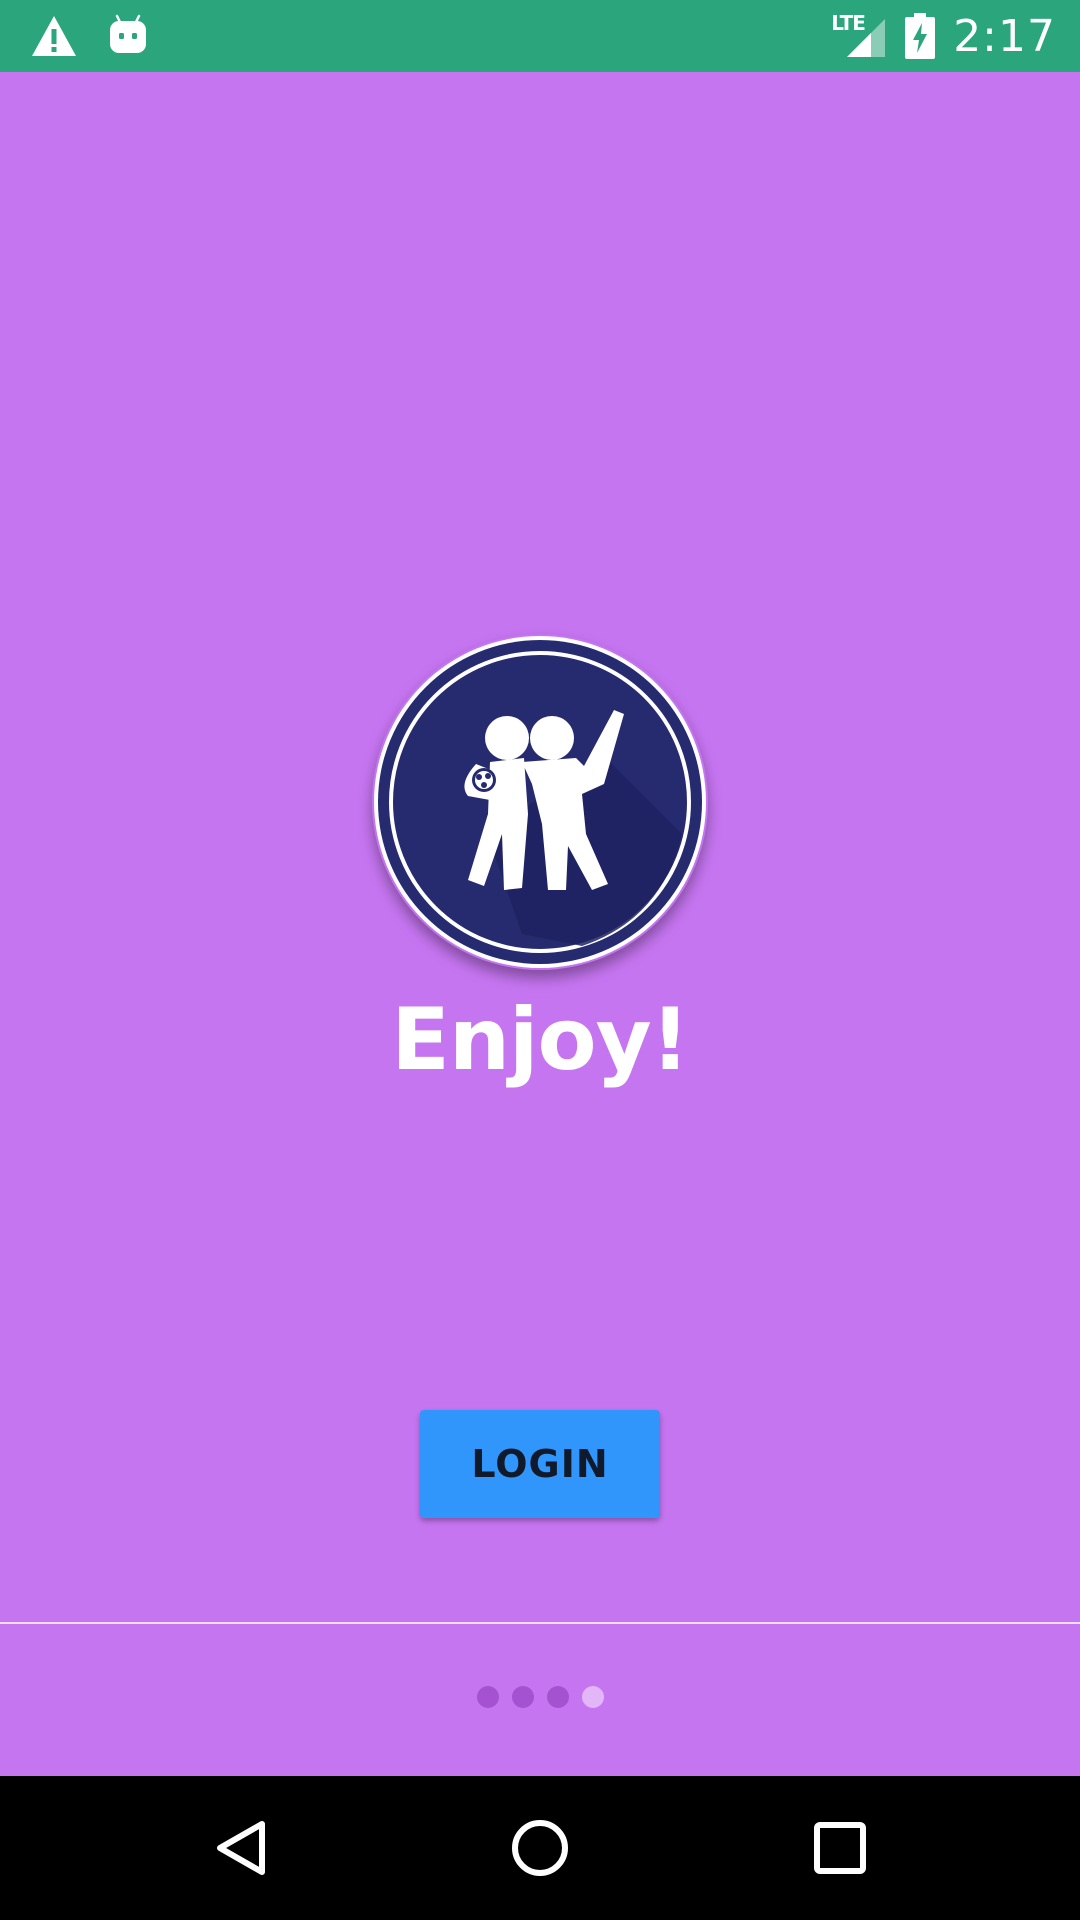 This screenshot has height=1920, width=1080. I want to click on status-time: 2:17, so click(1004, 36).